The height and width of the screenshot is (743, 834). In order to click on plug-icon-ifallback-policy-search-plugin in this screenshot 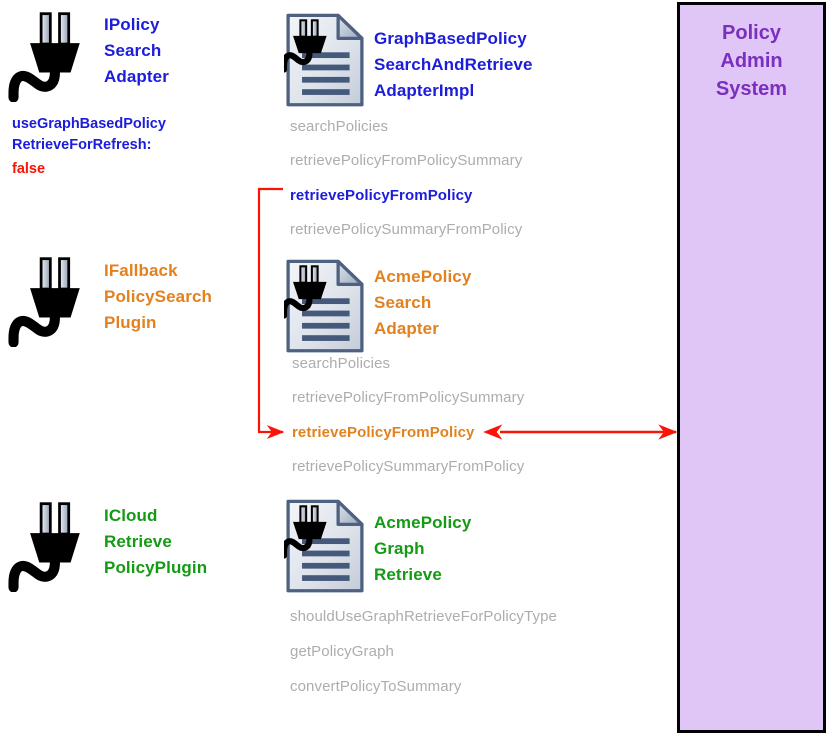, I will do `click(54, 301)`.